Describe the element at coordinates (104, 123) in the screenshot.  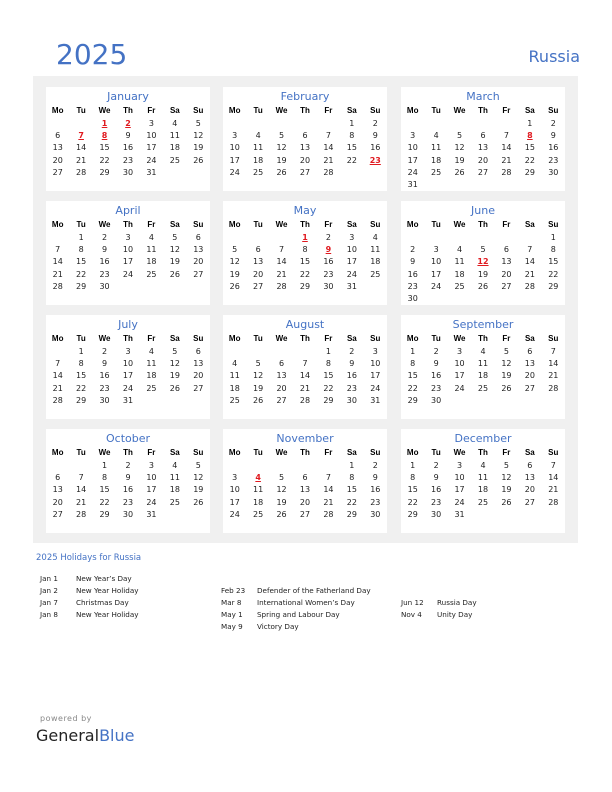
I see `holiday-date: 1` at that location.